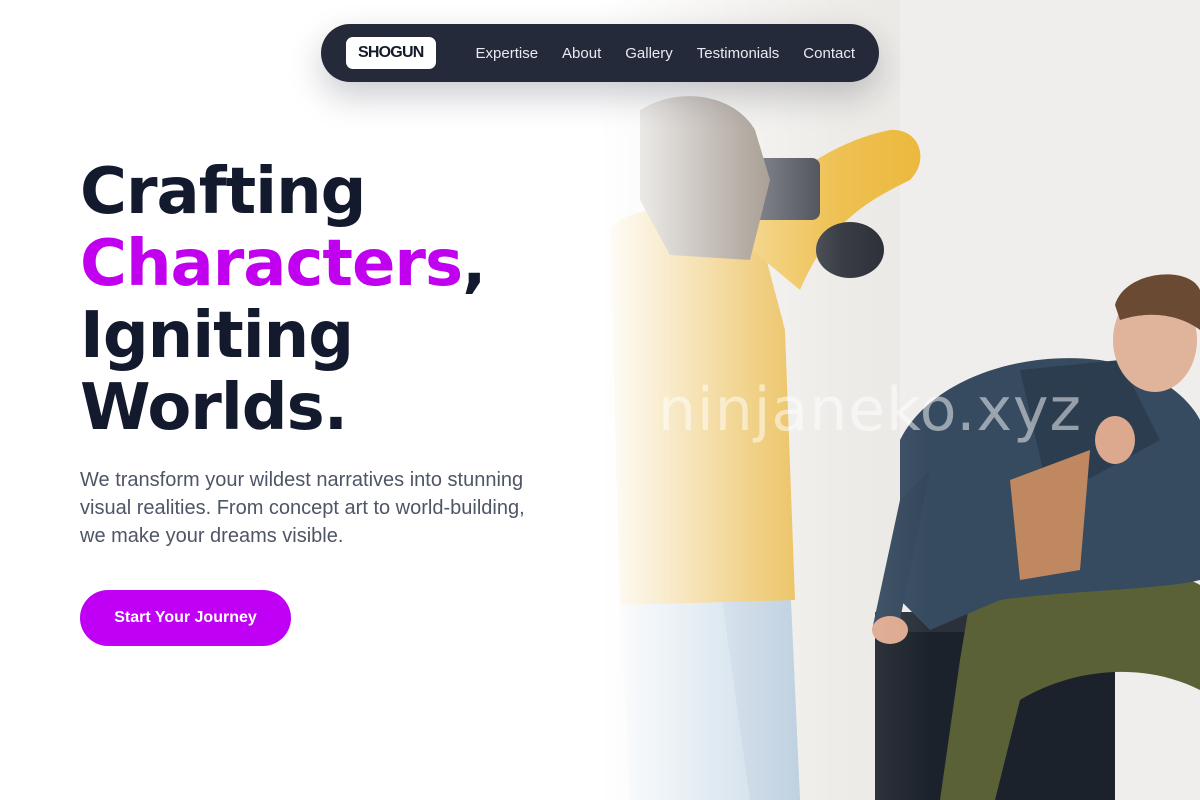 This screenshot has width=1200, height=800. What do you see at coordinates (185, 618) in the screenshot?
I see `start-journey-button: Start Your Journey` at bounding box center [185, 618].